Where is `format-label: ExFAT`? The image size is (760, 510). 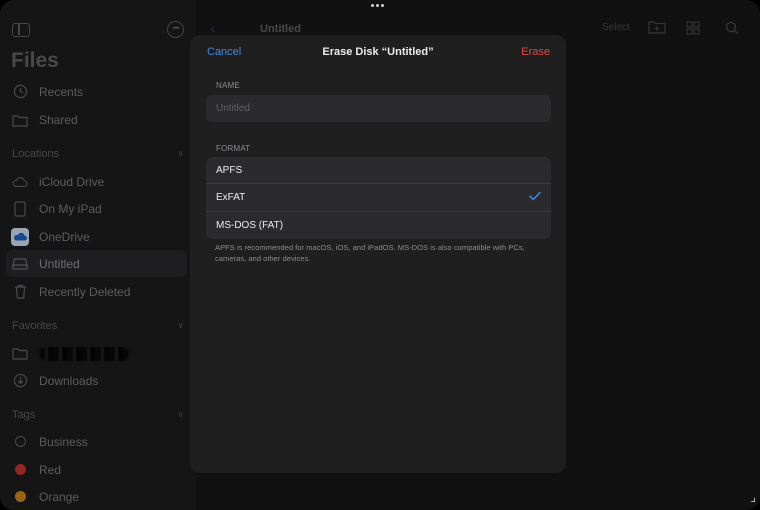 format-label: ExFAT is located at coordinates (231, 197).